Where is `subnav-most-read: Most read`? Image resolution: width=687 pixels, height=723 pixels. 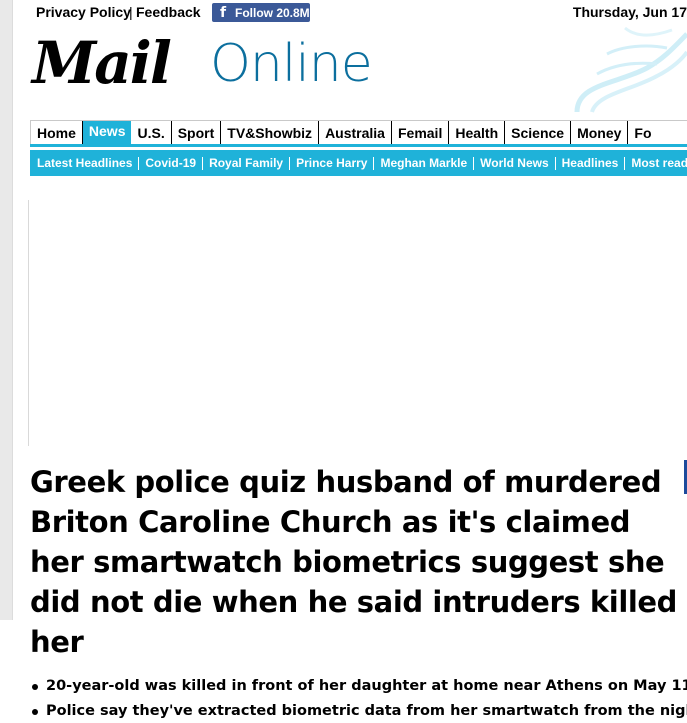
subnav-most-read: Most read is located at coordinates (656, 163).